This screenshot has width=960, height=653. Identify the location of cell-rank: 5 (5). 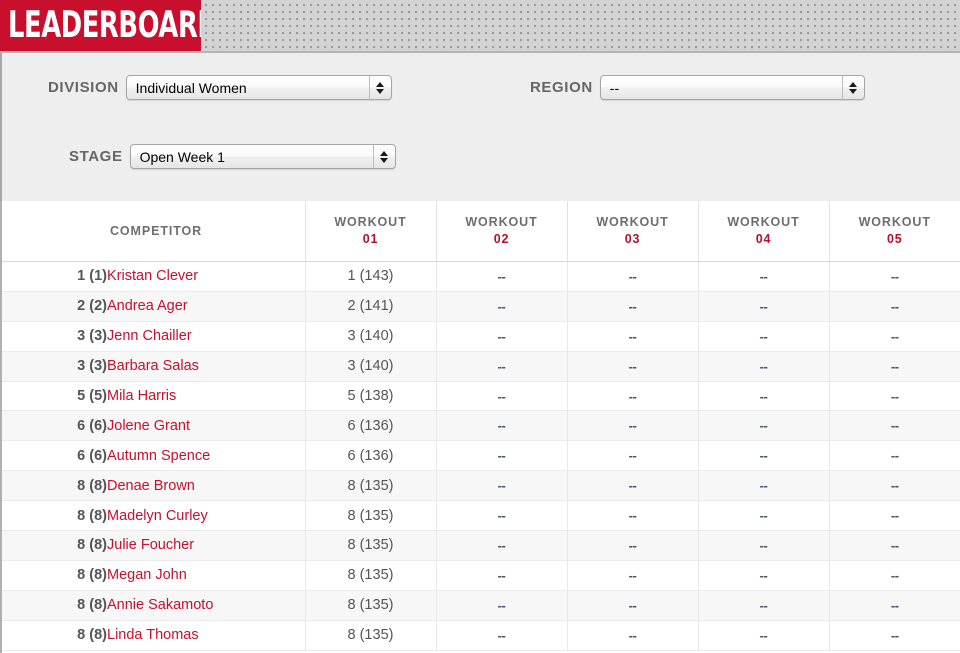
(54, 396).